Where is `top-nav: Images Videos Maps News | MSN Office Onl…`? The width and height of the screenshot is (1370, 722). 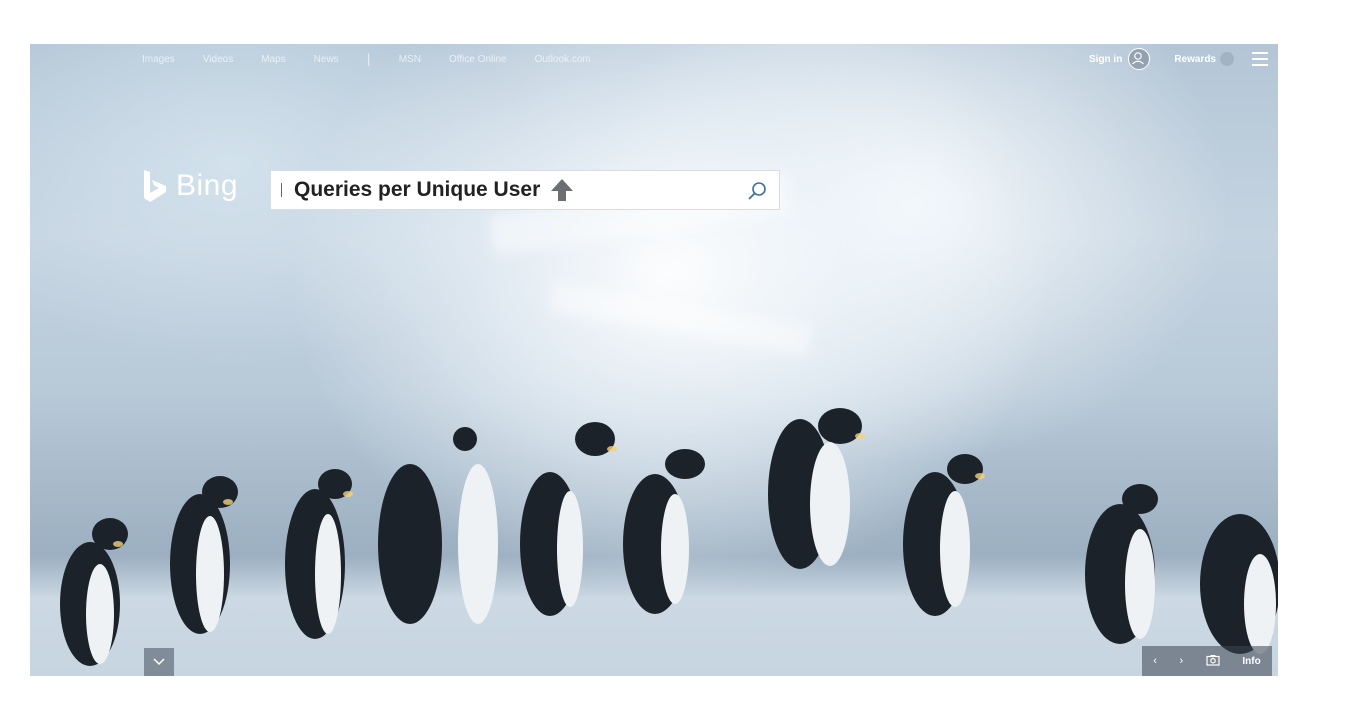 top-nav: Images Videos Maps News | MSN Office Onl… is located at coordinates (380, 59).